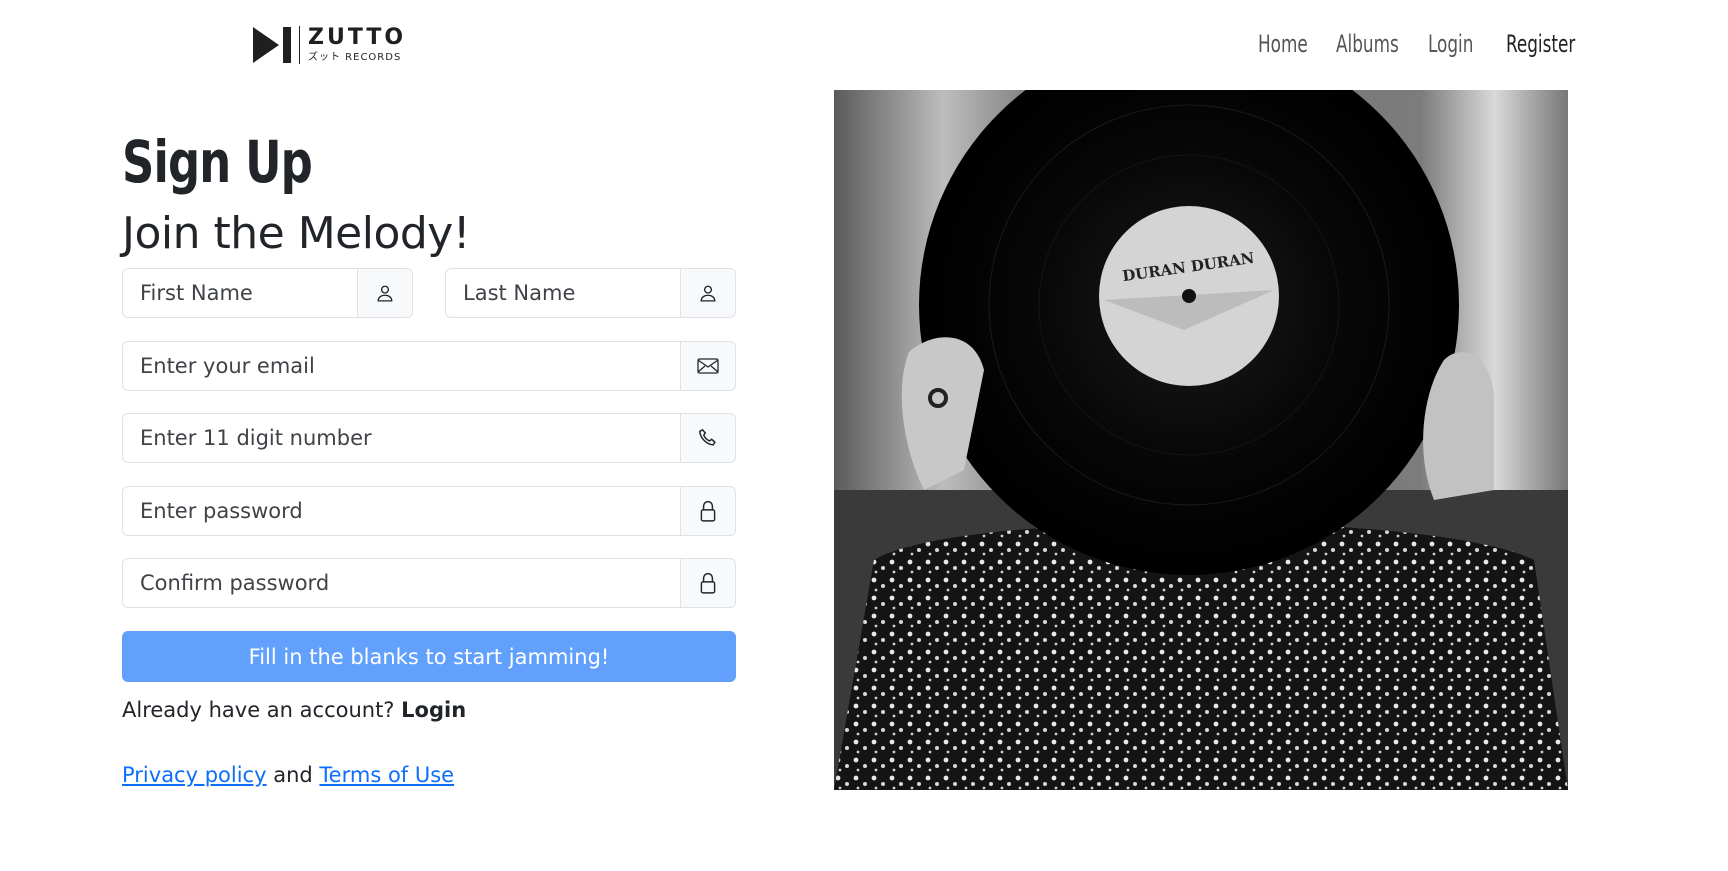  What do you see at coordinates (563, 293) in the screenshot?
I see `last-name-input` at bounding box center [563, 293].